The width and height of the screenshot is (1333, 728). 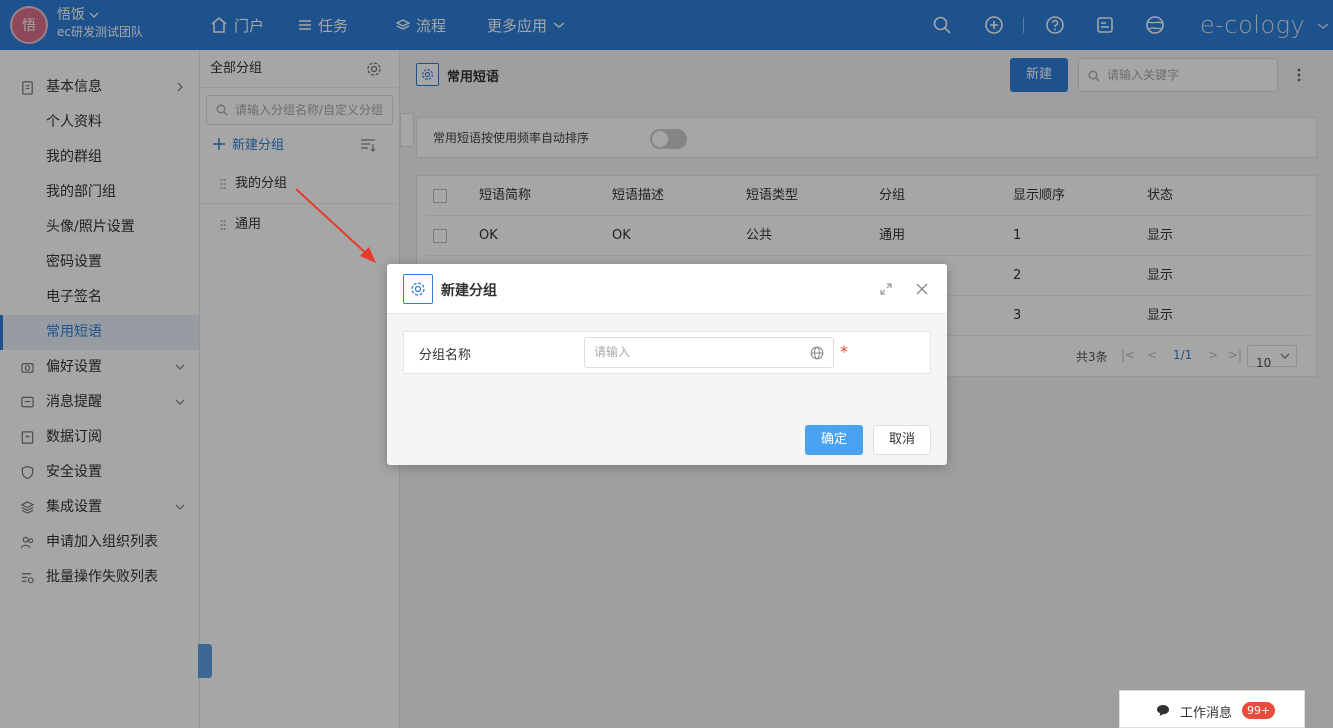 What do you see at coordinates (1163, 710) in the screenshot?
I see `chat-bubble-icon` at bounding box center [1163, 710].